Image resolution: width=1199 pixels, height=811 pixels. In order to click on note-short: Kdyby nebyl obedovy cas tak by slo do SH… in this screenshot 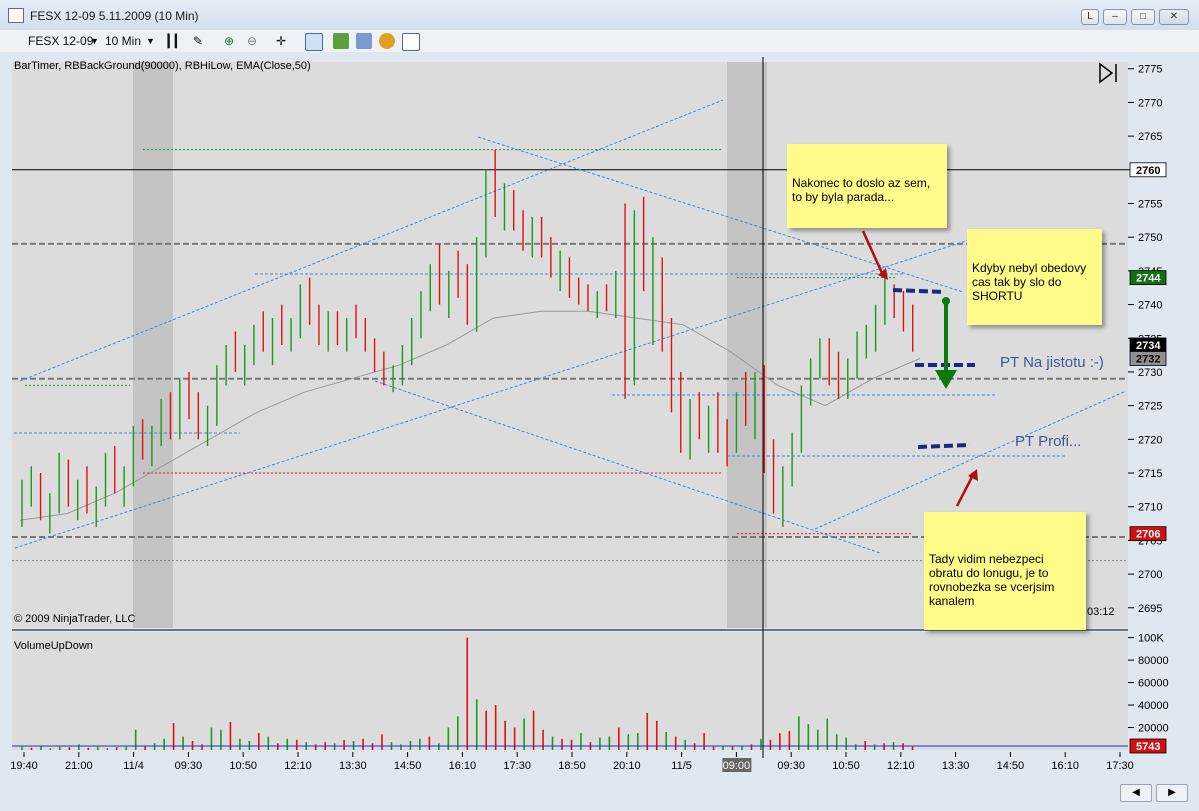, I will do `click(1034, 277)`.